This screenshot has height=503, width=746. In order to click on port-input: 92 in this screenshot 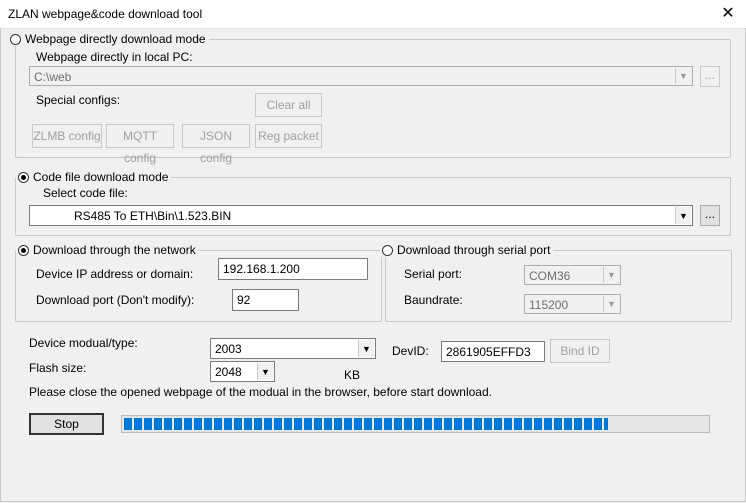, I will do `click(265, 300)`.